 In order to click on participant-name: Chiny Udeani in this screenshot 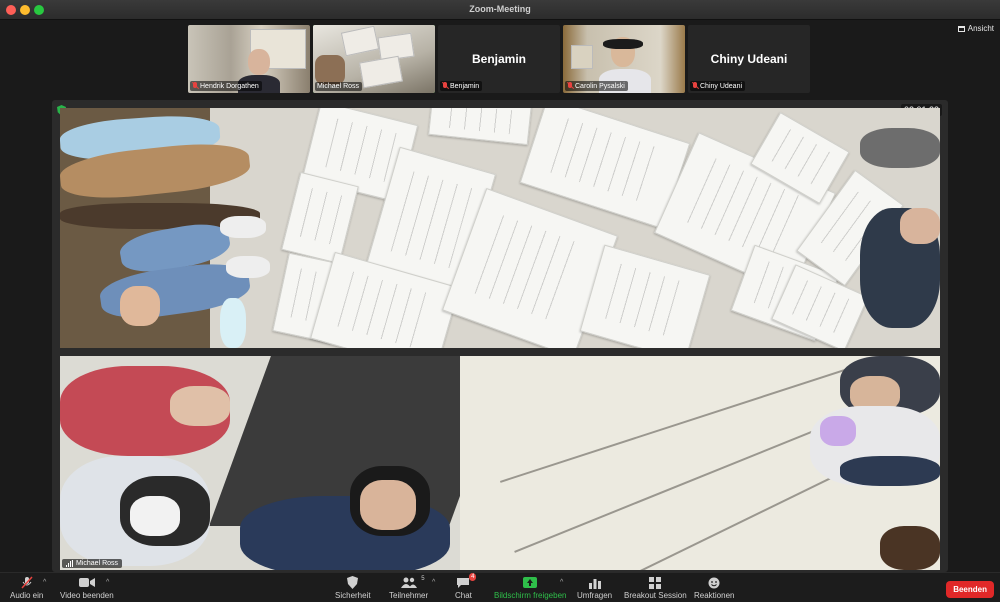, I will do `click(721, 86)`.